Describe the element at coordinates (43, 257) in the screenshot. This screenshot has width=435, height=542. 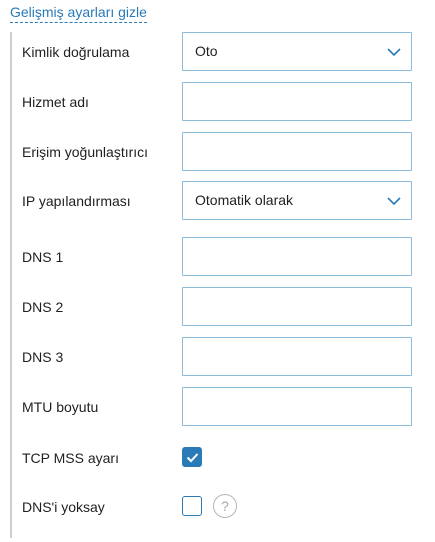
I see `dns1-label: DNS 1` at that location.